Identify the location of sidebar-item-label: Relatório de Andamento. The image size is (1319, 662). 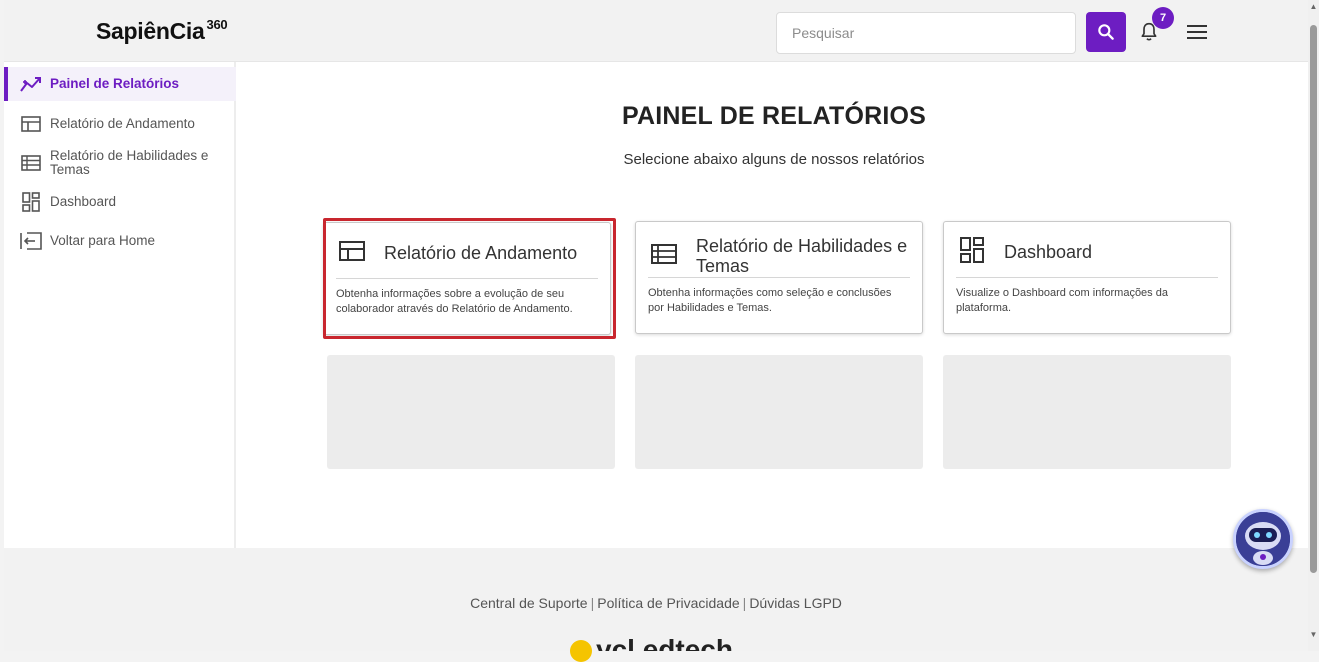
(122, 123).